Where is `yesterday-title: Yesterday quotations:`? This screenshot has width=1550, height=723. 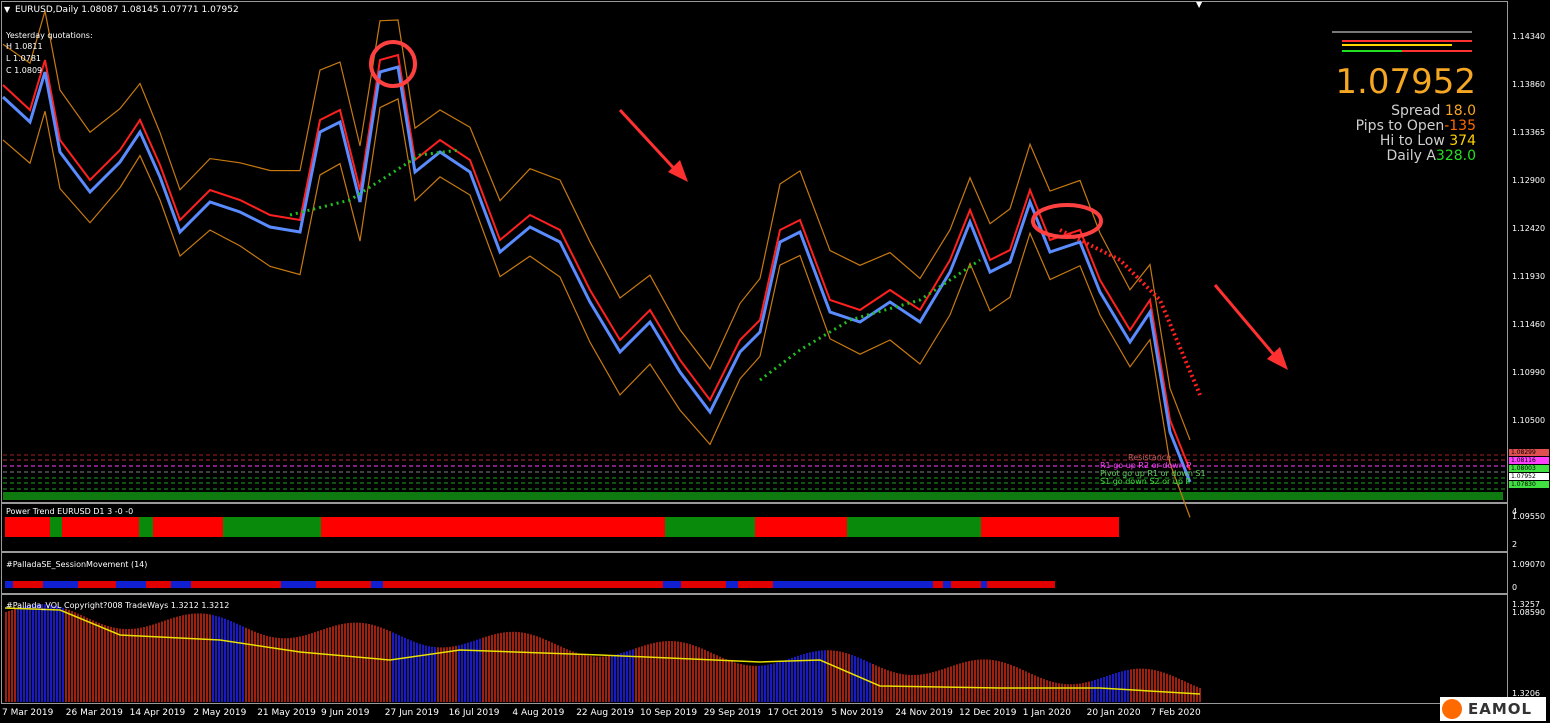
yesterday-title: Yesterday quotations: is located at coordinates (49, 35).